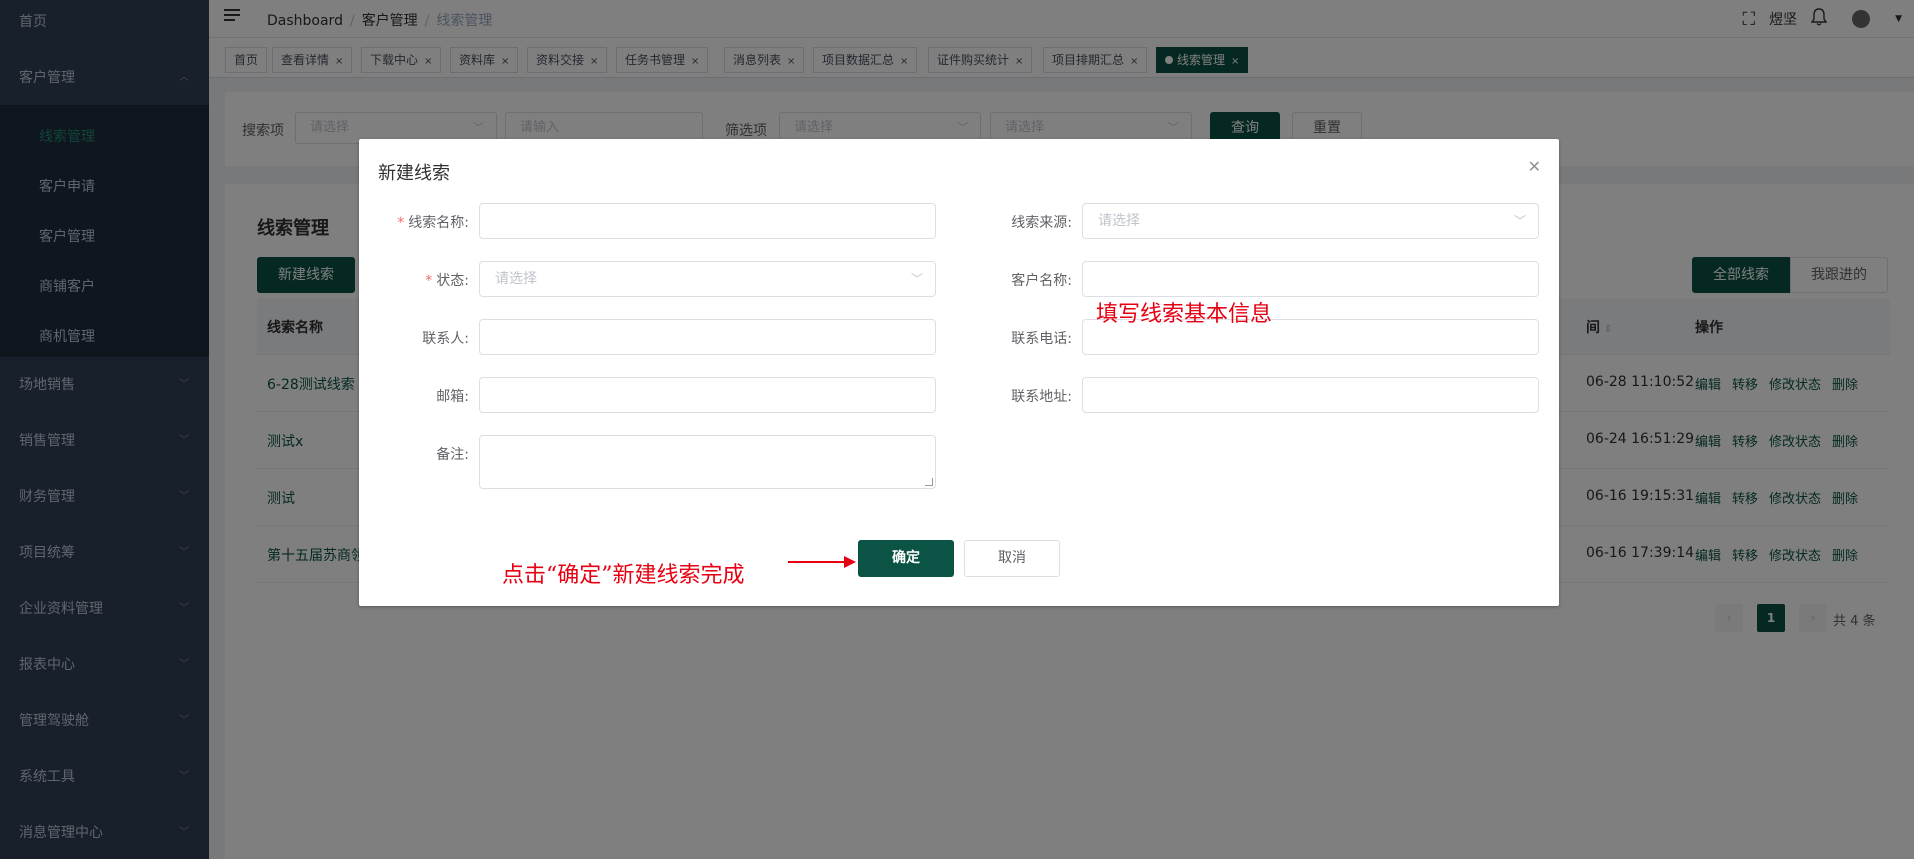 Image resolution: width=1914 pixels, height=859 pixels. Describe the element at coordinates (452, 455) in the screenshot. I see `field-label: 备注:` at that location.